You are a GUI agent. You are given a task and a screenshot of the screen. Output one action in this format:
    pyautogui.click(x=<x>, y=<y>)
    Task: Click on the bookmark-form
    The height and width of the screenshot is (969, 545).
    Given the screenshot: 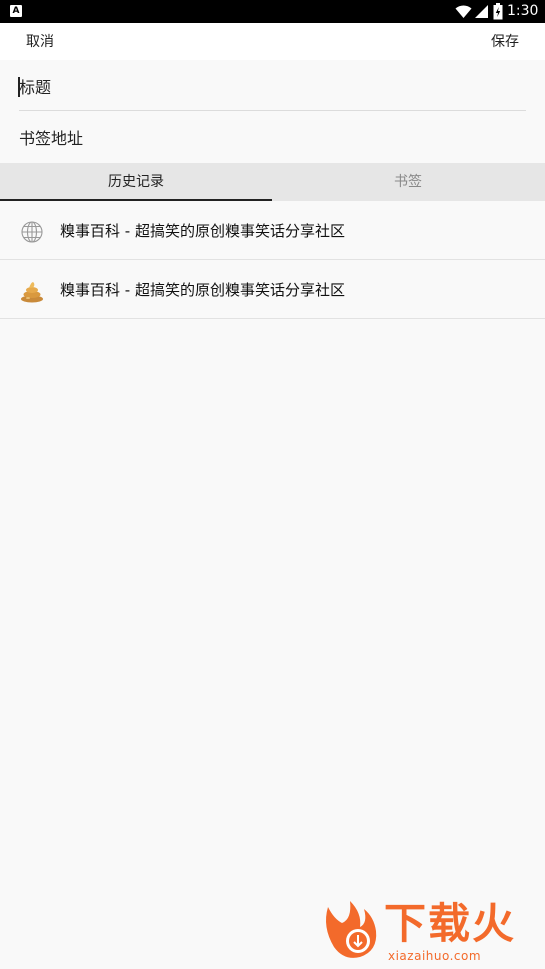 What is the action you would take?
    pyautogui.click(x=272, y=111)
    